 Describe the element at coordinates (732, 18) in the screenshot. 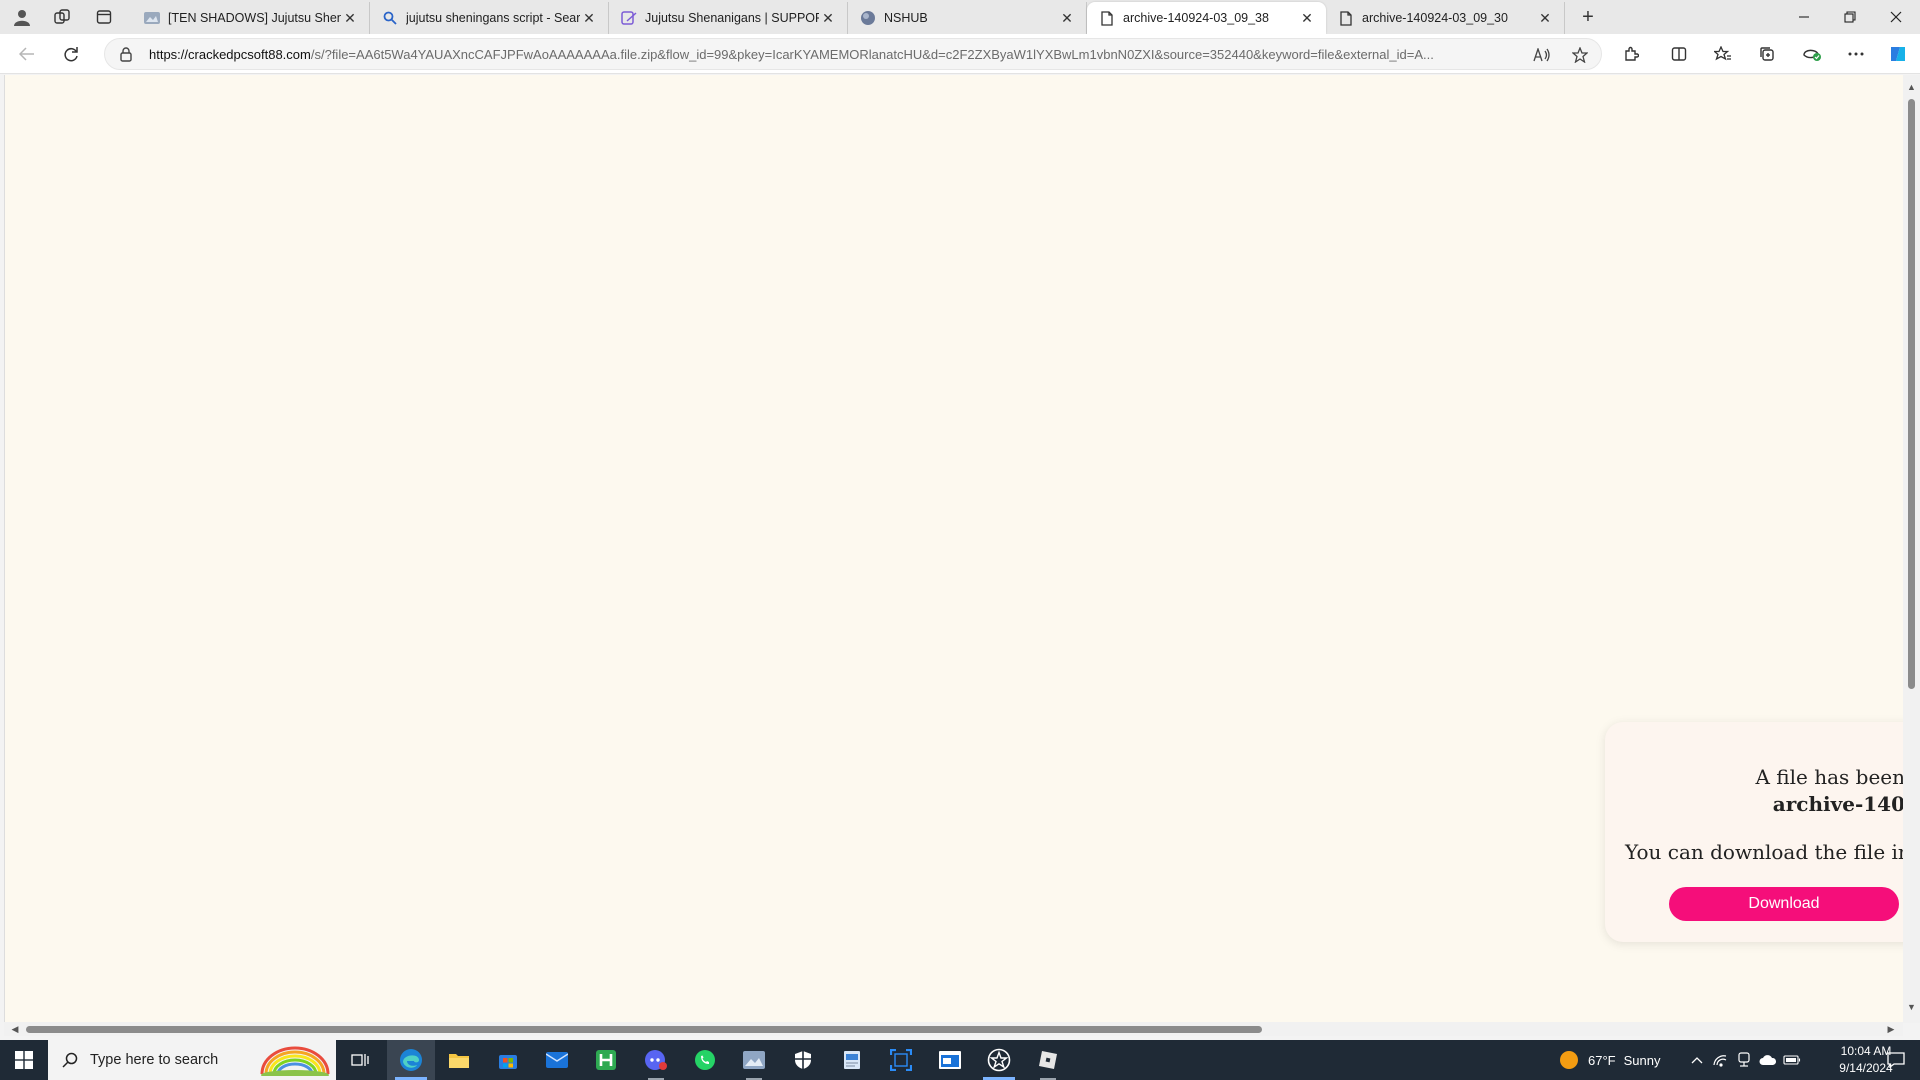

I see `tab-title: Jujutsu Shenanigans | SUPPORTED` at that location.